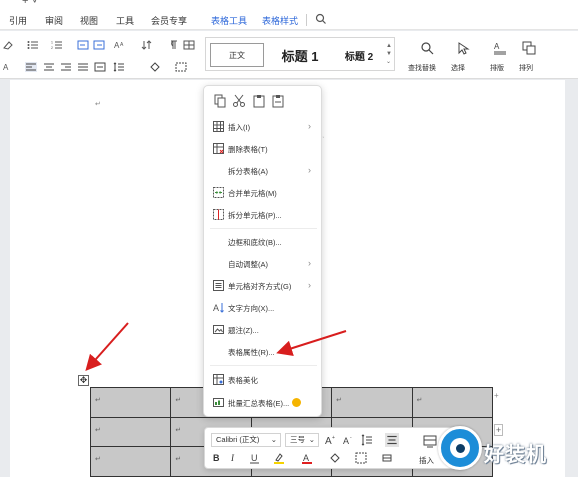  I want to click on select-cursor-icon, so click(463, 48).